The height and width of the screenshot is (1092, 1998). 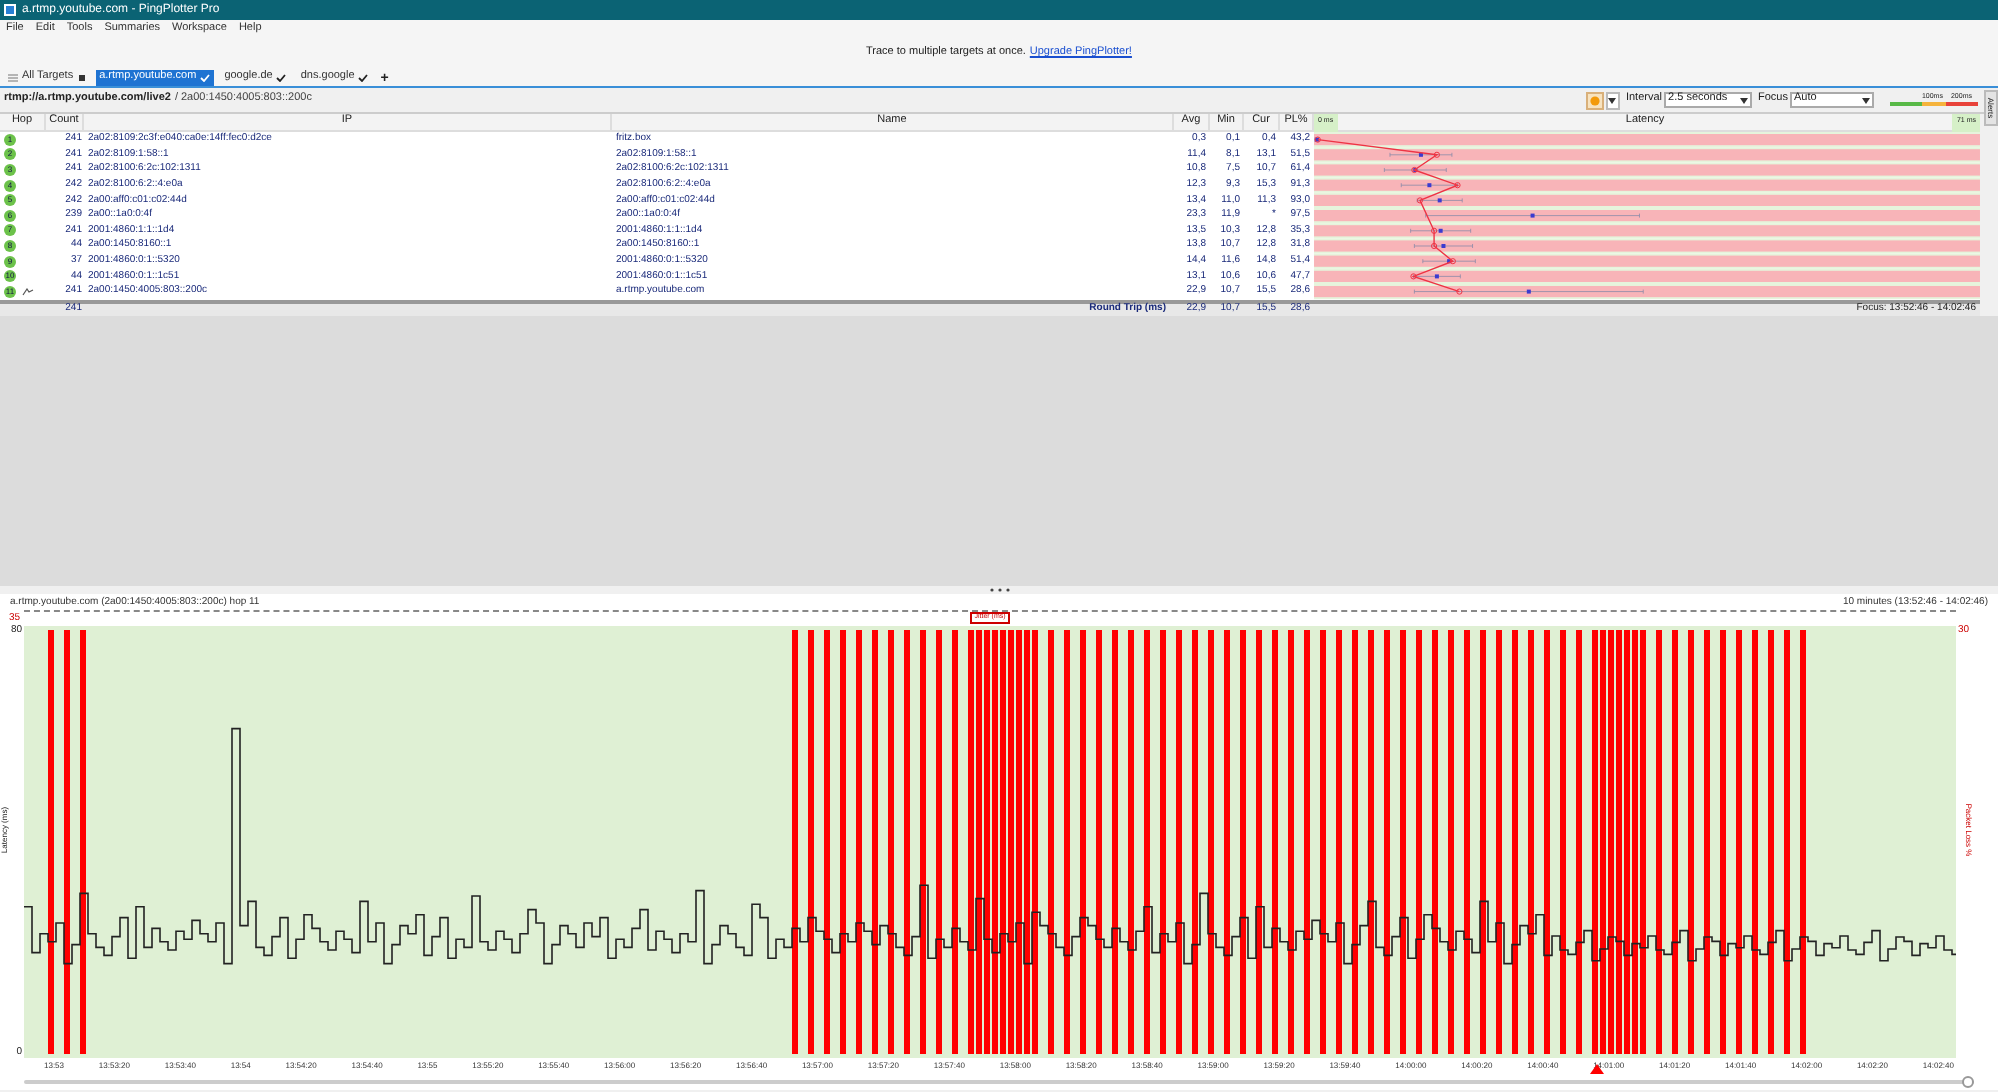 I want to click on options-dropdown, so click(x=1612, y=100).